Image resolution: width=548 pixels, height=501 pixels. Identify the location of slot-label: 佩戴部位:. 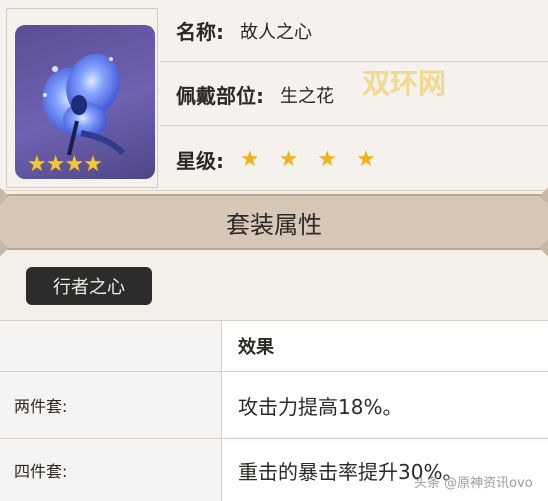
(220, 96).